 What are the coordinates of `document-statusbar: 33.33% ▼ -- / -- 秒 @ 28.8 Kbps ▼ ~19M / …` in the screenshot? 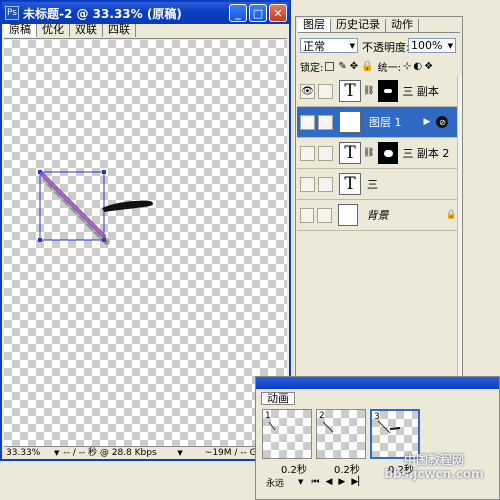 It's located at (145, 452).